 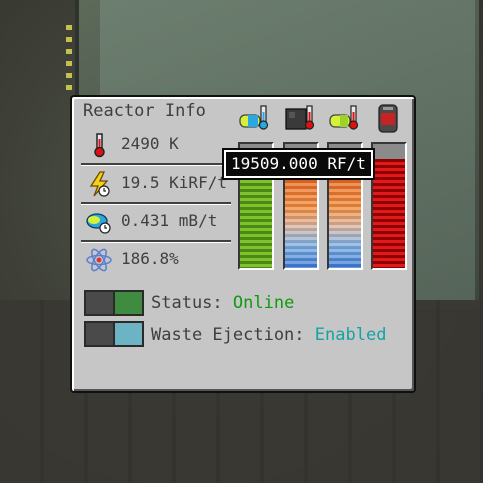 I want to click on energy-stored-gauge, so click(x=389, y=206).